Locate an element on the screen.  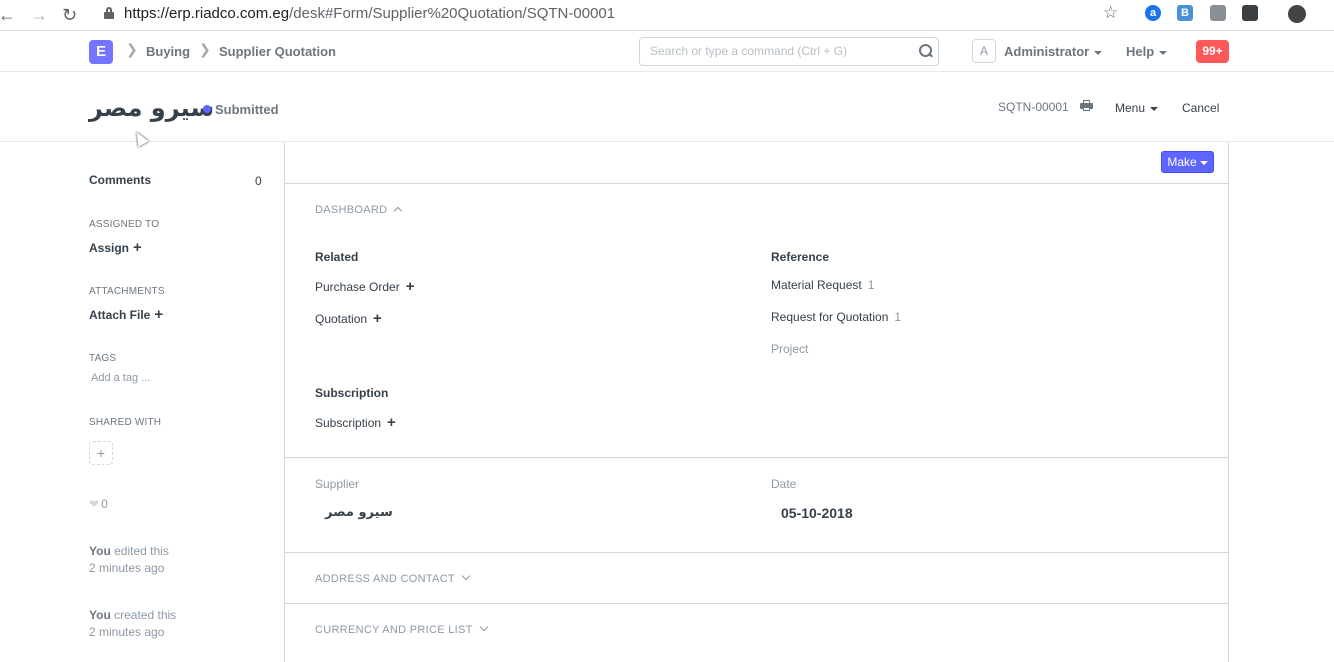
comments-label: Comments is located at coordinates (120, 180).